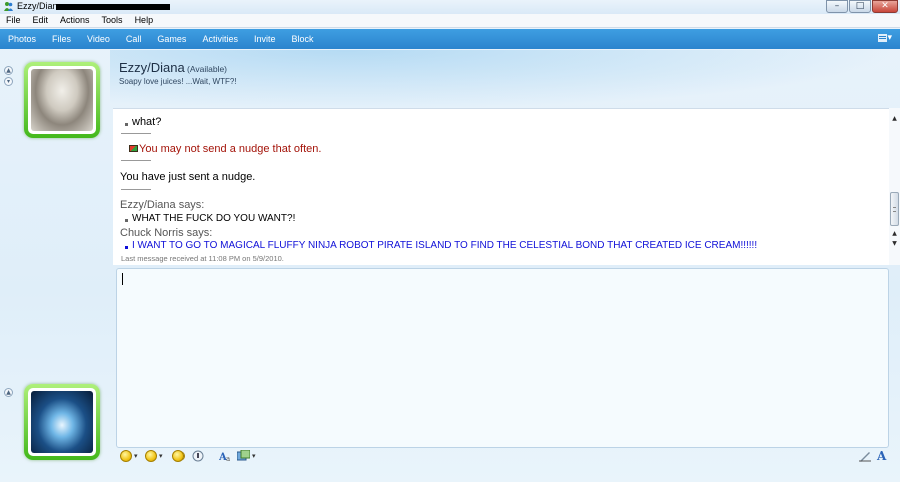  What do you see at coordinates (508, 456) in the screenshot?
I see `formatting-toolbar: ▾ ▾ A a ▾ A` at bounding box center [508, 456].